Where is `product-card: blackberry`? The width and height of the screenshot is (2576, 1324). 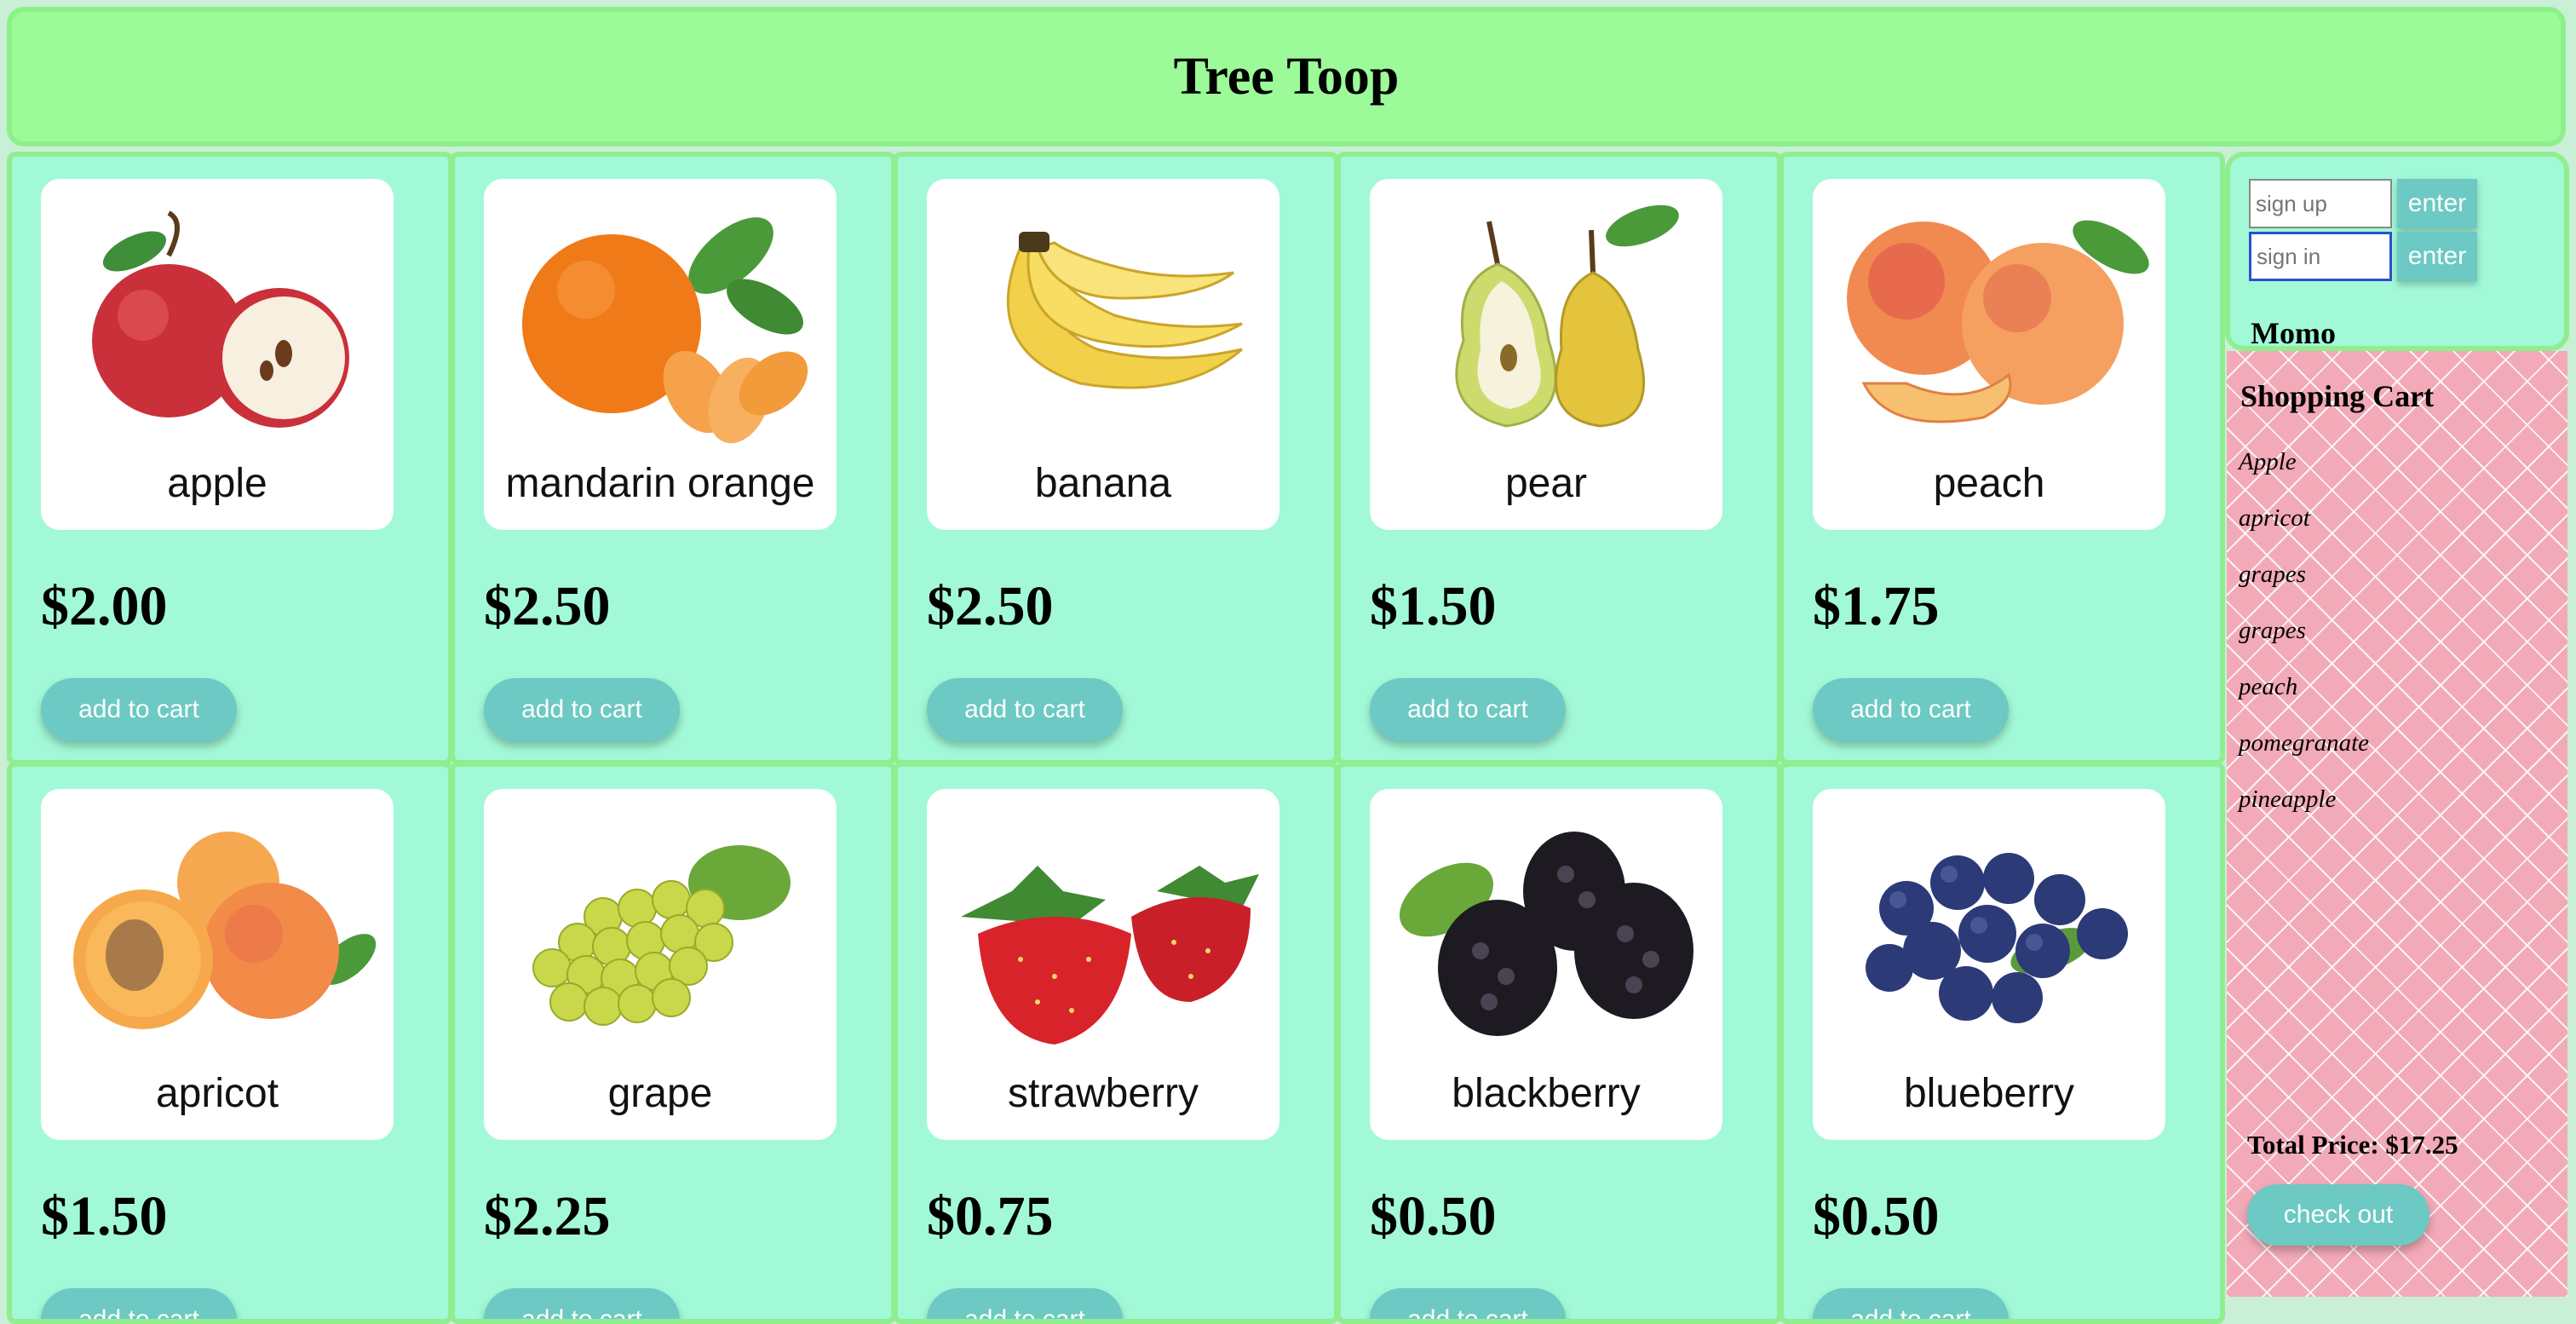 product-card: blackberry is located at coordinates (1546, 964).